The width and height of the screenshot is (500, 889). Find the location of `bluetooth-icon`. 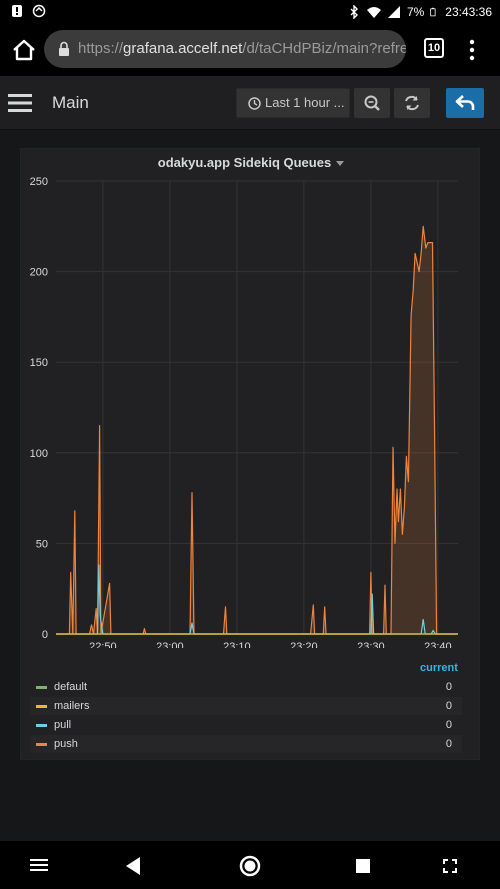

bluetooth-icon is located at coordinates (354, 12).